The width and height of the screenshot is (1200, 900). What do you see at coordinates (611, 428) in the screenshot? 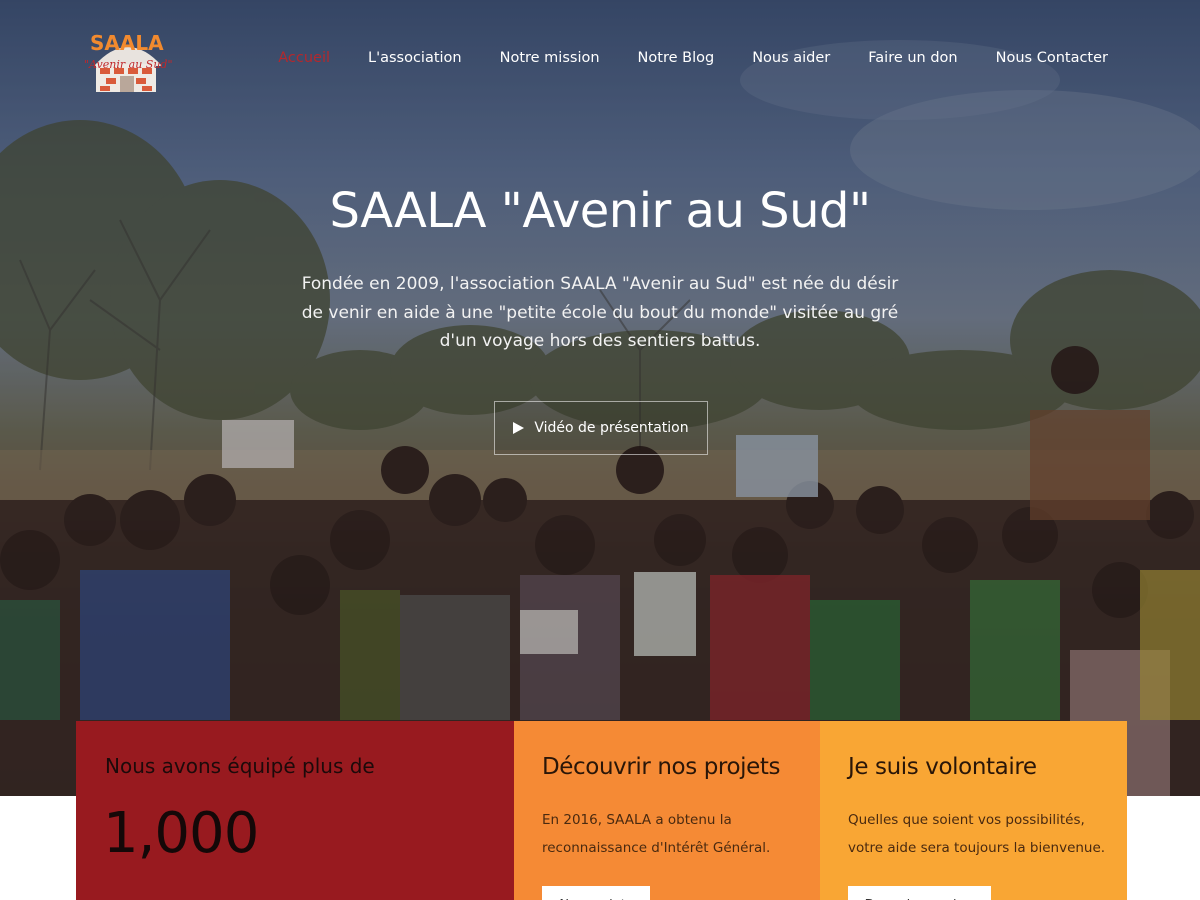
I see `video-button-label: Vidéo de présentation` at bounding box center [611, 428].